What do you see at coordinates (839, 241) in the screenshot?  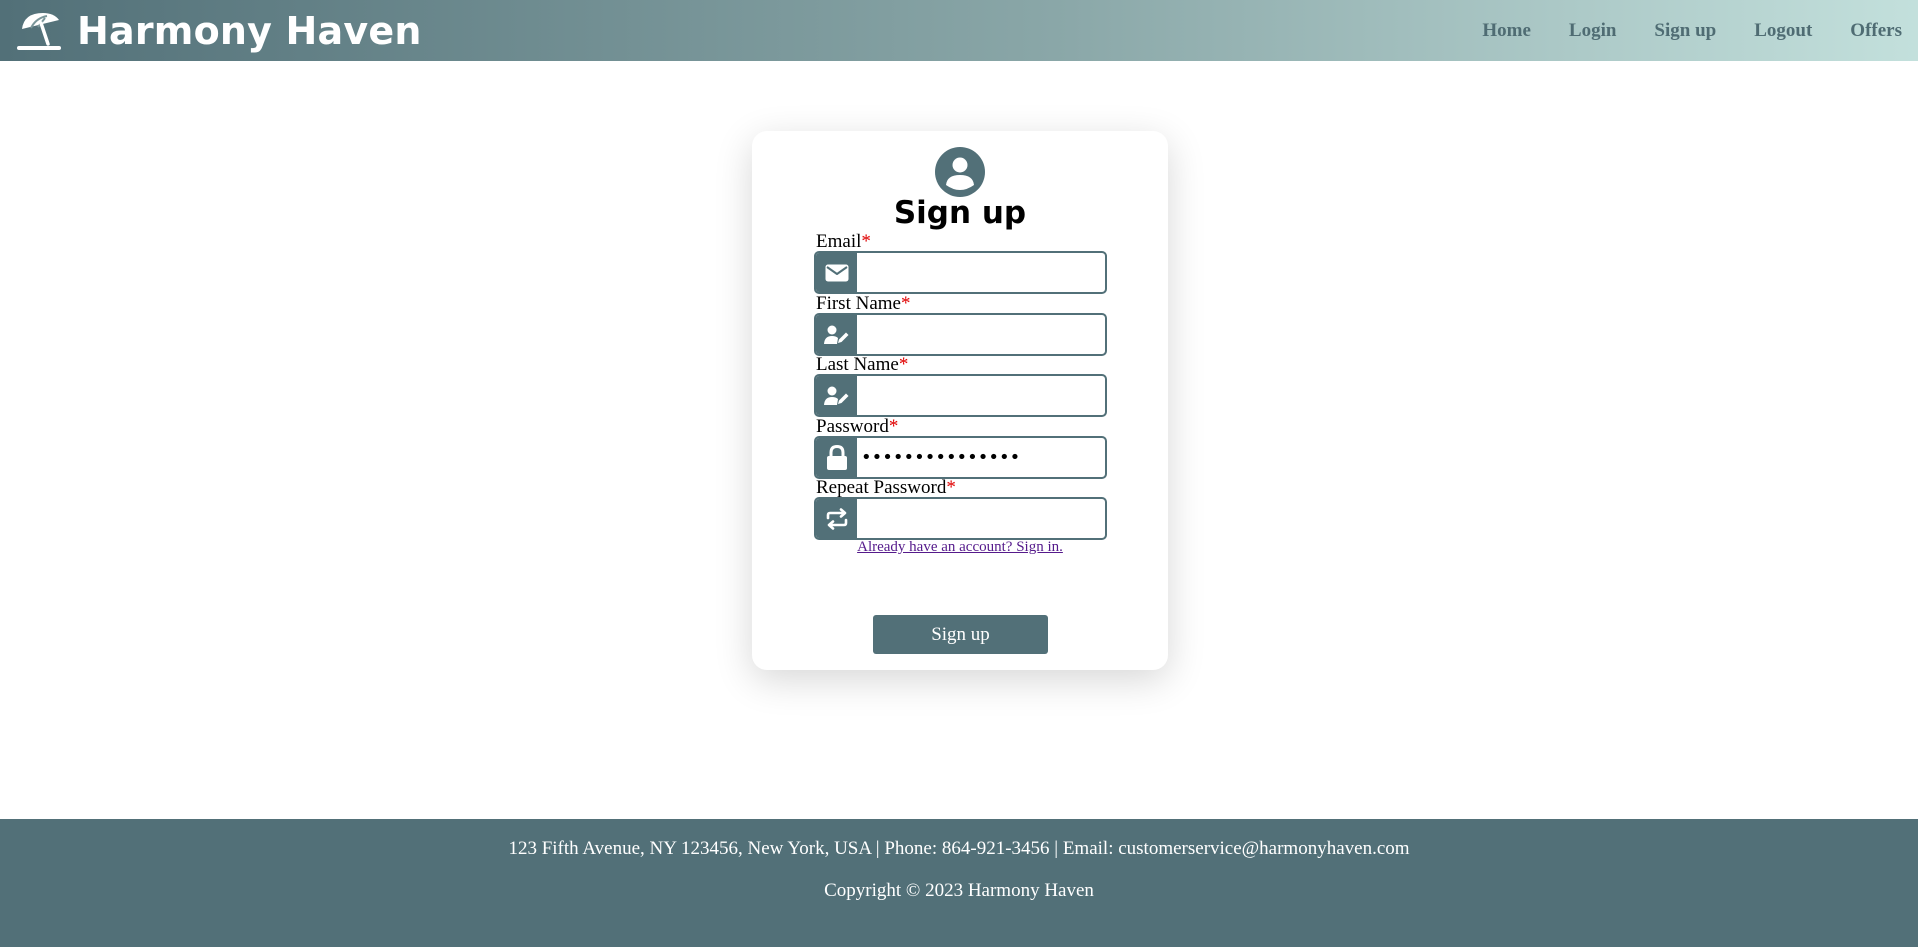 I see `email-label-text: Email` at bounding box center [839, 241].